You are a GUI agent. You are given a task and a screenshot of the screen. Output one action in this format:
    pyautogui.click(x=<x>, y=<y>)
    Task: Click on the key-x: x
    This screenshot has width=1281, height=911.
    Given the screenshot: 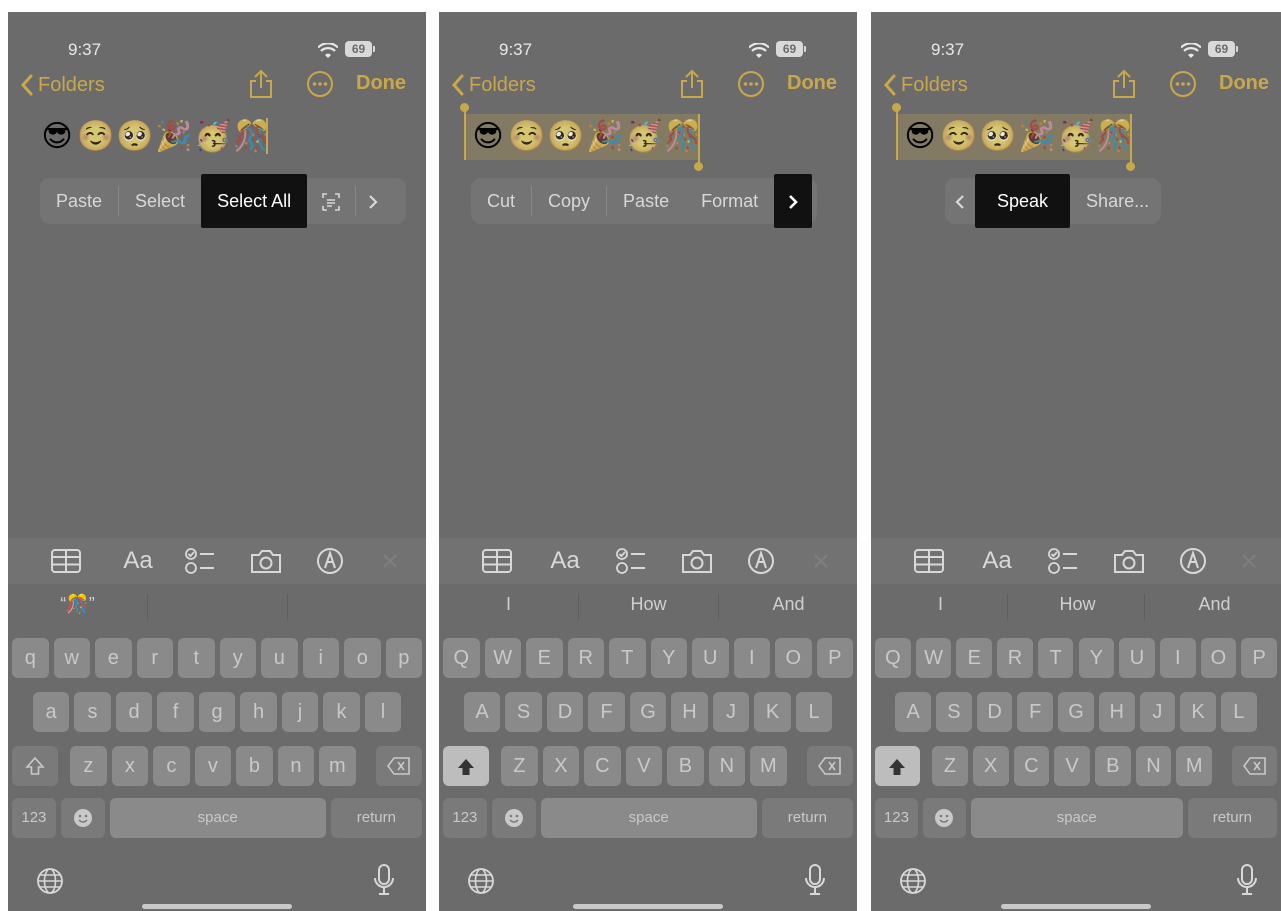 What is the action you would take?
    pyautogui.click(x=130, y=766)
    